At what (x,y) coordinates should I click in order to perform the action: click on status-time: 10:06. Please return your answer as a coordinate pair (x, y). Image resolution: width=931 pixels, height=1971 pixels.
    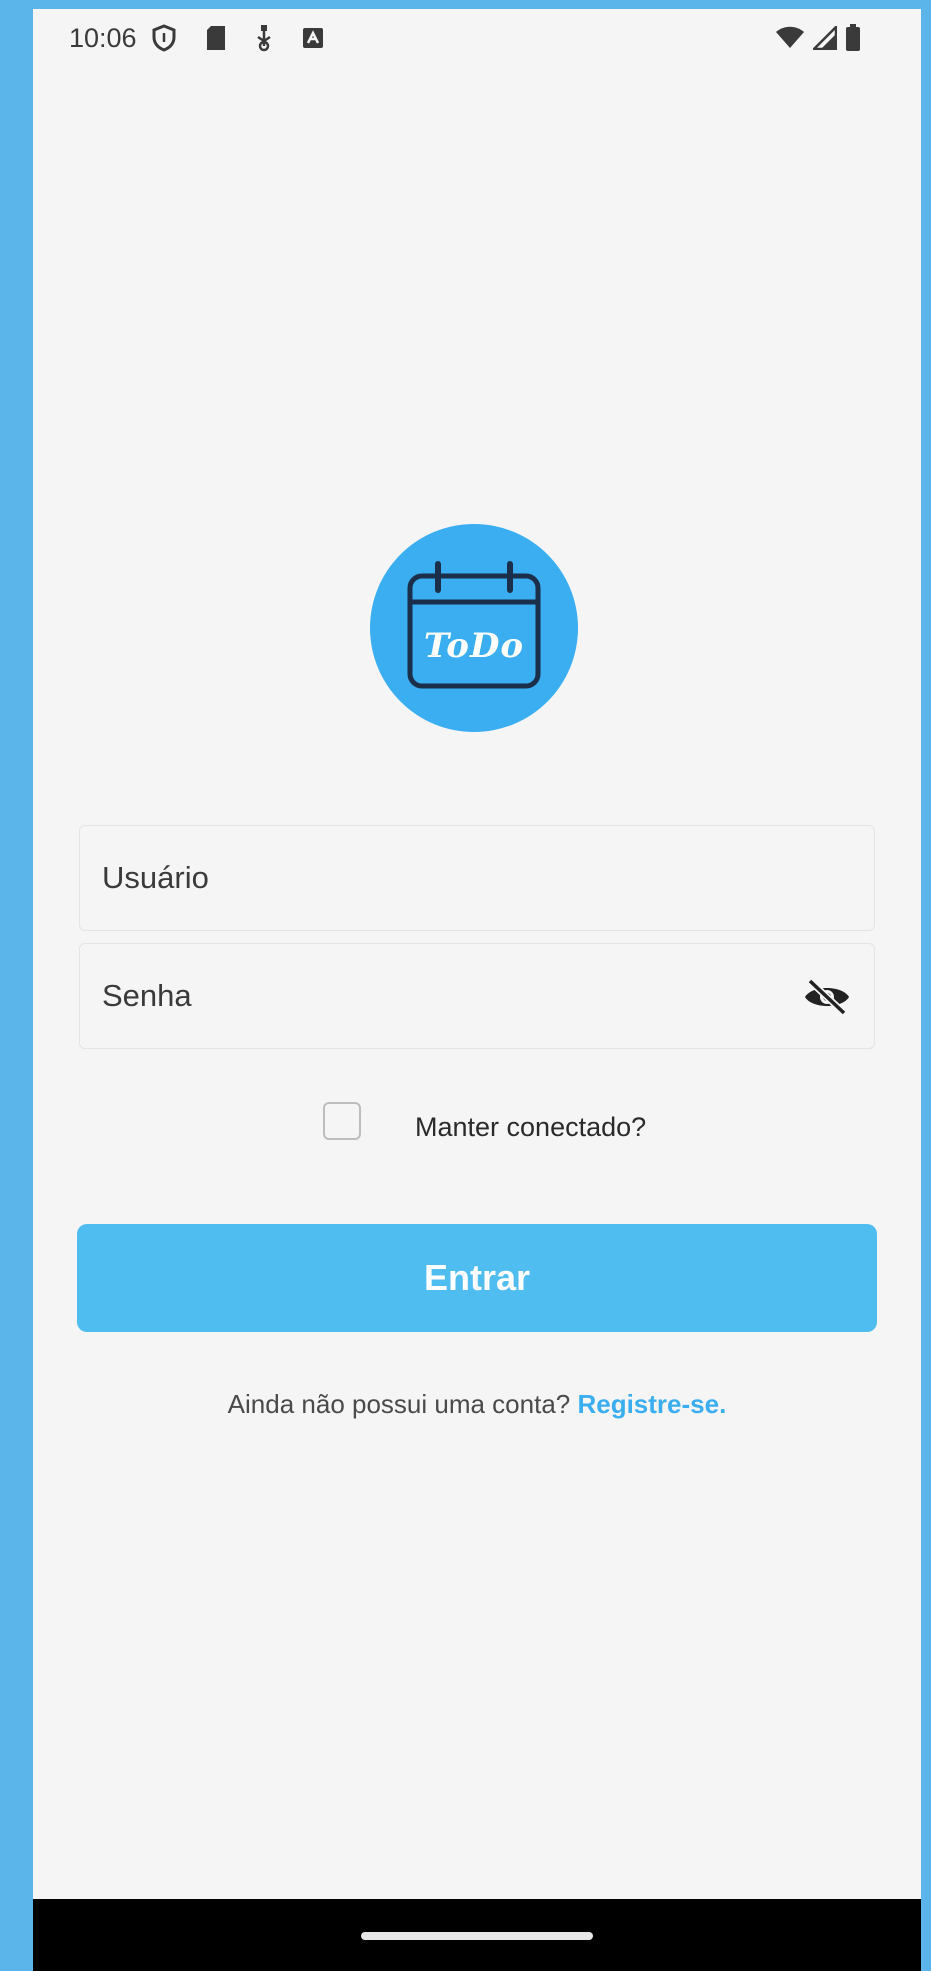
    Looking at the image, I should click on (103, 38).